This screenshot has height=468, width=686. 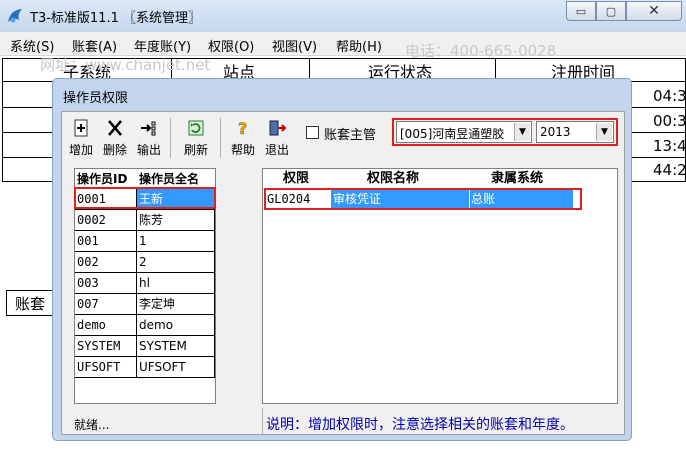 I want to click on login-time-cell: 04:35, so click(x=669, y=96).